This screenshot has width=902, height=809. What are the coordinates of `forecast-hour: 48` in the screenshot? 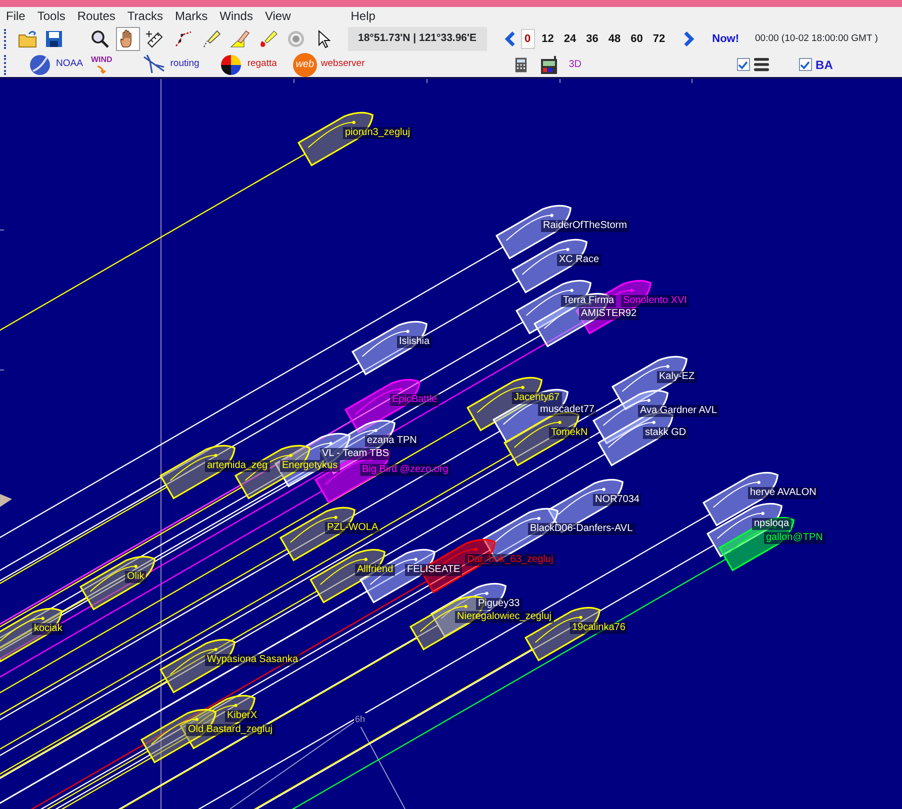 It's located at (614, 39).